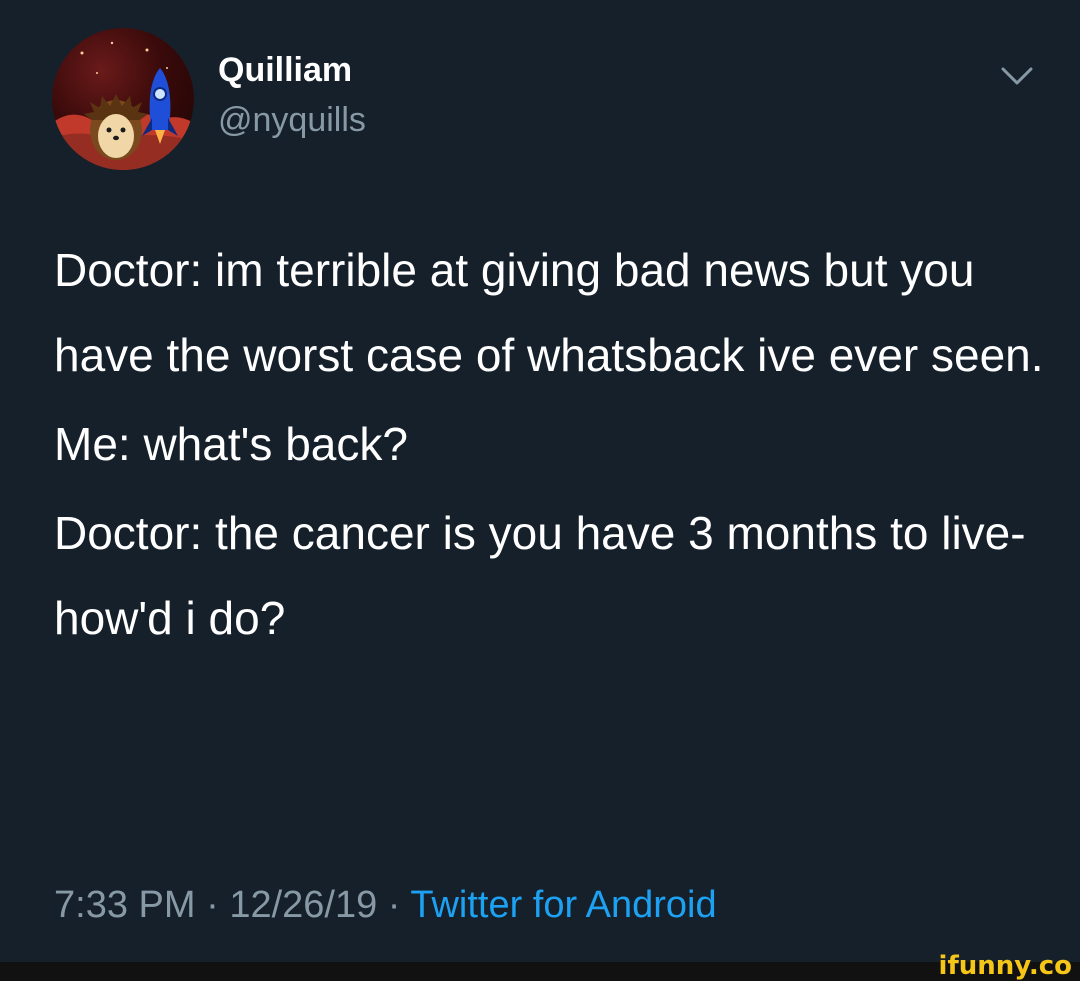  I want to click on tweet-date: 12/26/19, so click(303, 905).